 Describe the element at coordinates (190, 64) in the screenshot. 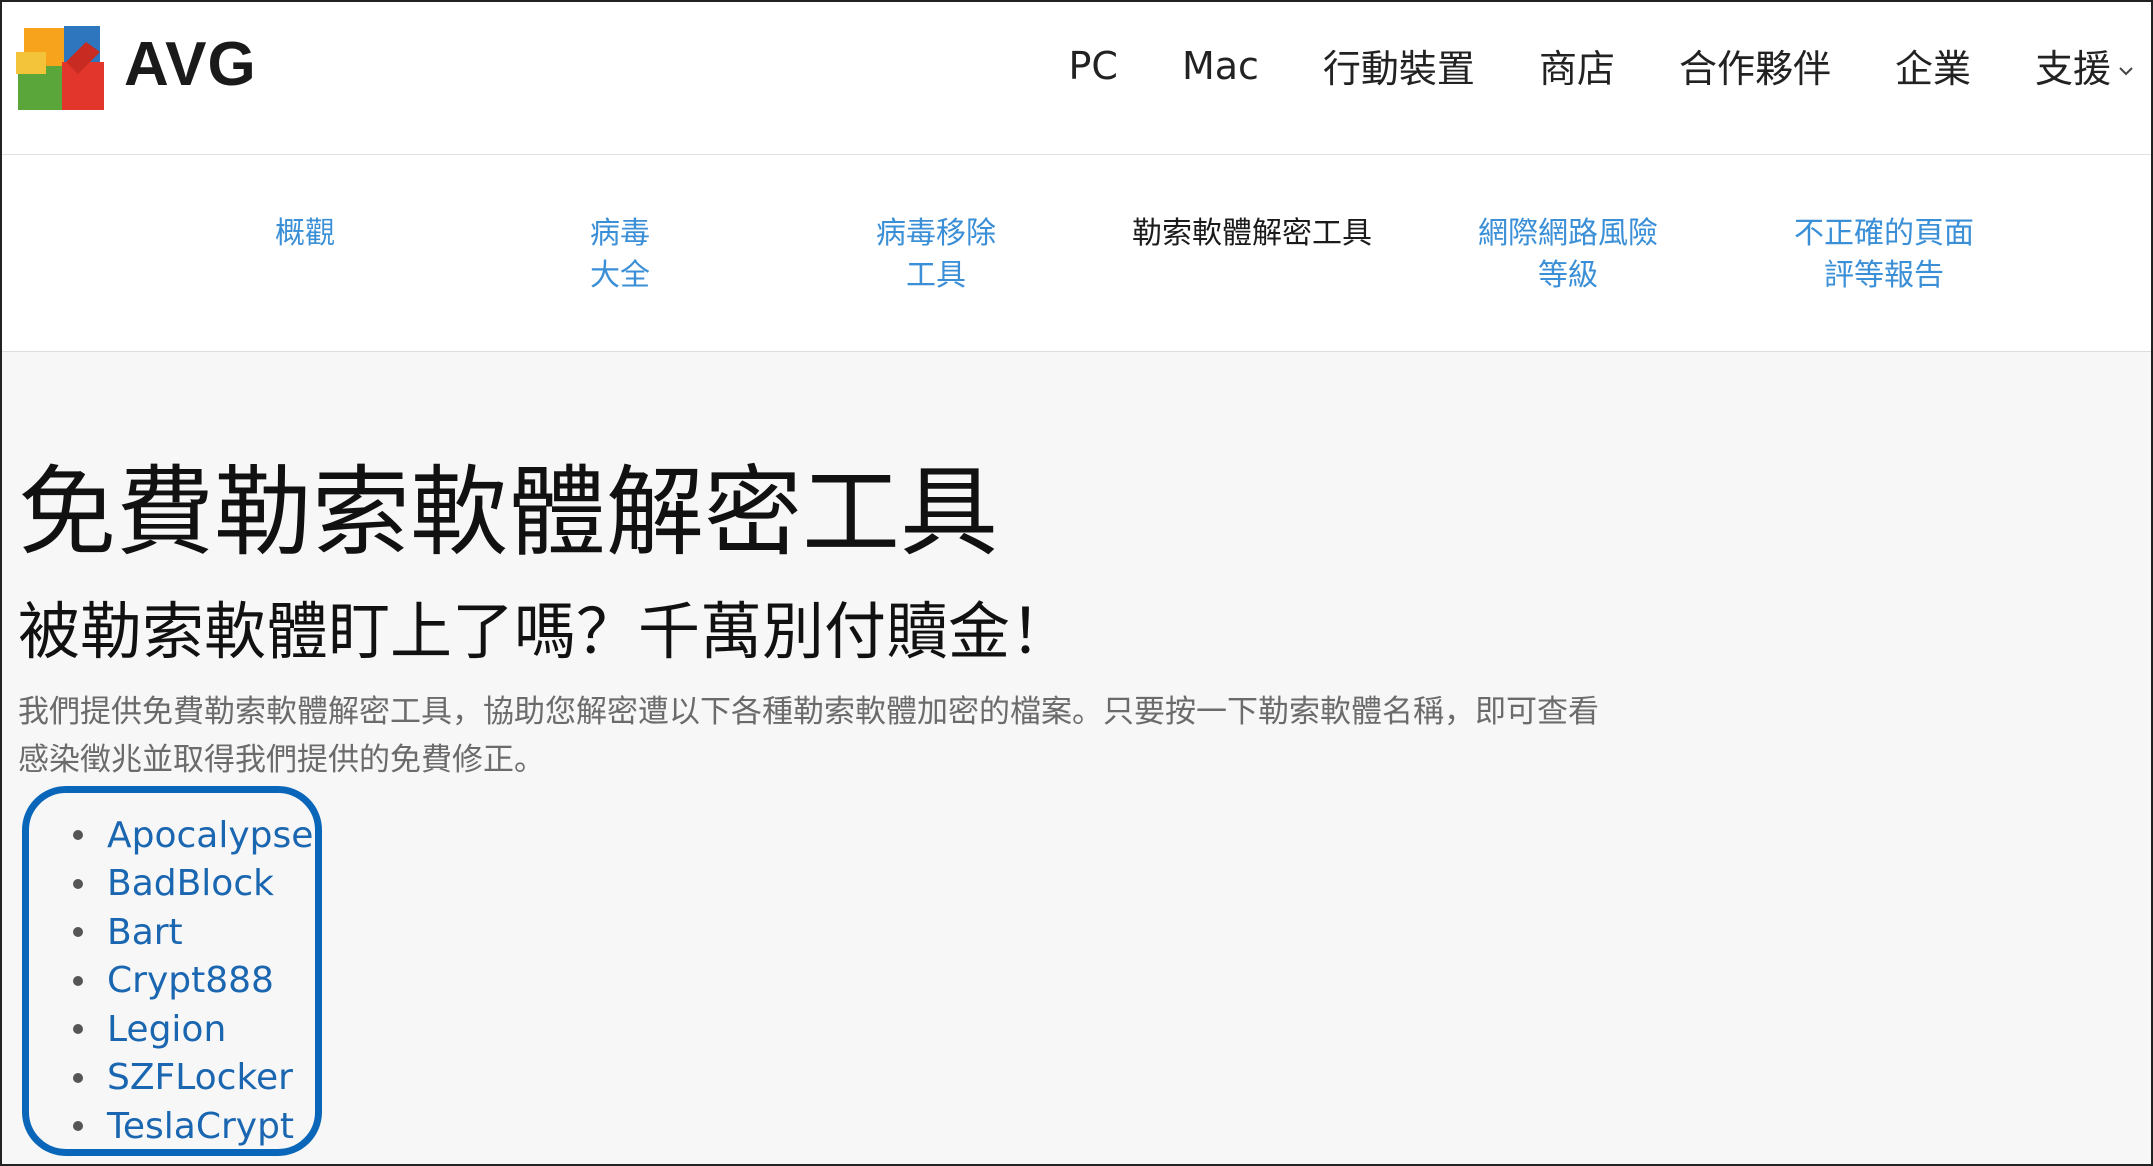

I see `logo-wordmark: AVG` at that location.